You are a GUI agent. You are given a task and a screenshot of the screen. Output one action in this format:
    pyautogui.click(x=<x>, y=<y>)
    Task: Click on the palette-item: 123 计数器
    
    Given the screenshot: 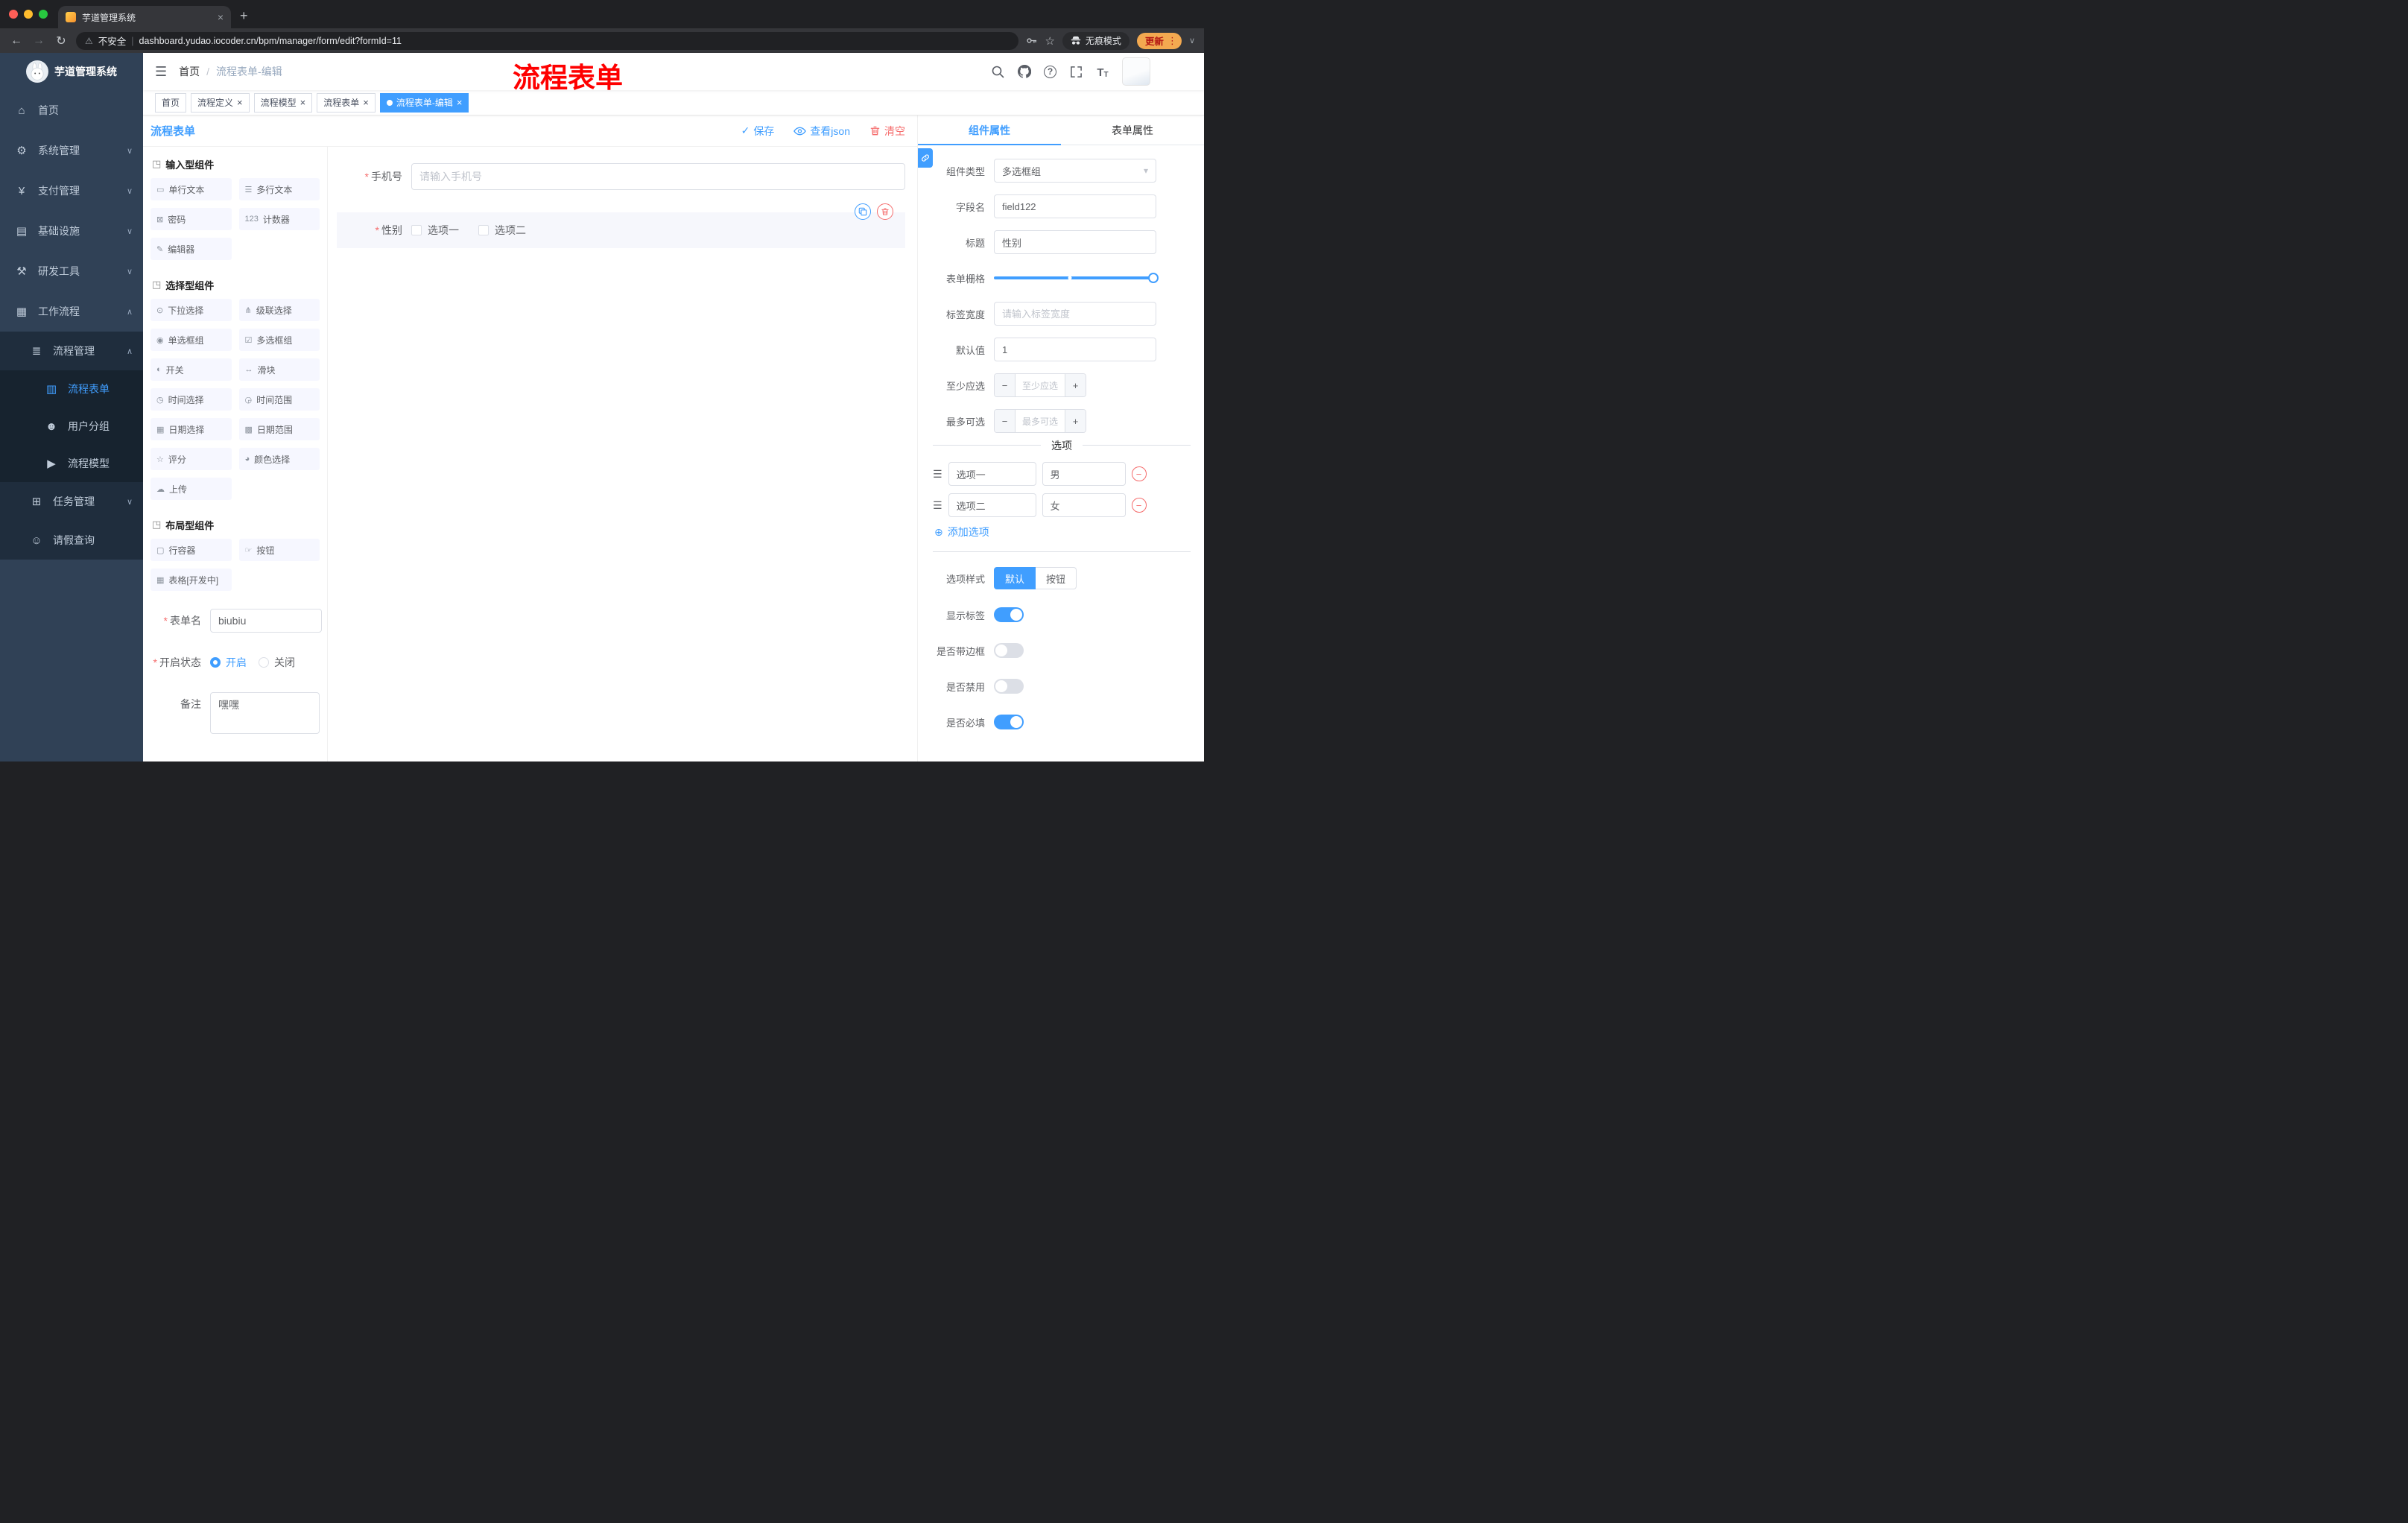 What is the action you would take?
    pyautogui.click(x=279, y=219)
    